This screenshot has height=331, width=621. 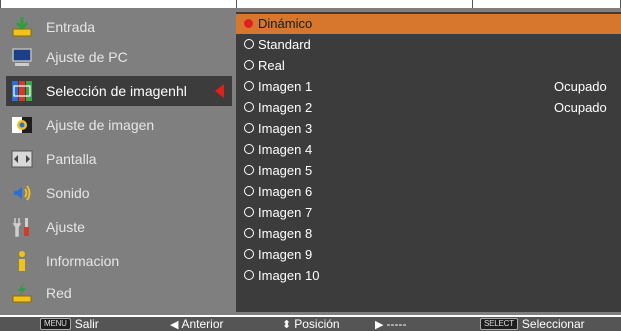 I want to click on option-label: Imagen 2, so click(x=285, y=107).